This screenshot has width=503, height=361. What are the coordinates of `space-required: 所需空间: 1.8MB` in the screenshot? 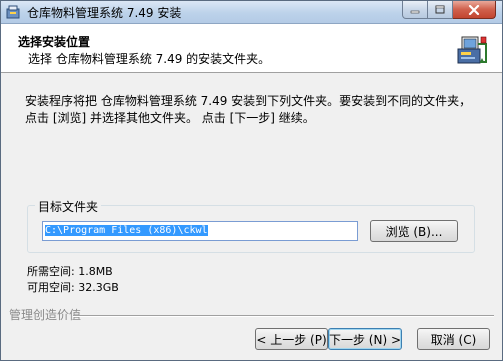 It's located at (70, 271).